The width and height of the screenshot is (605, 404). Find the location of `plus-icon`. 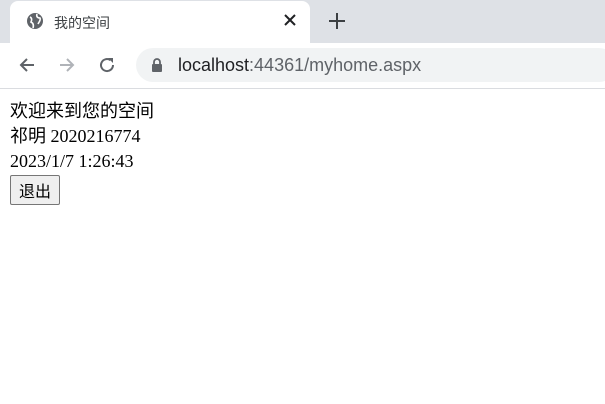

plus-icon is located at coordinates (337, 21).